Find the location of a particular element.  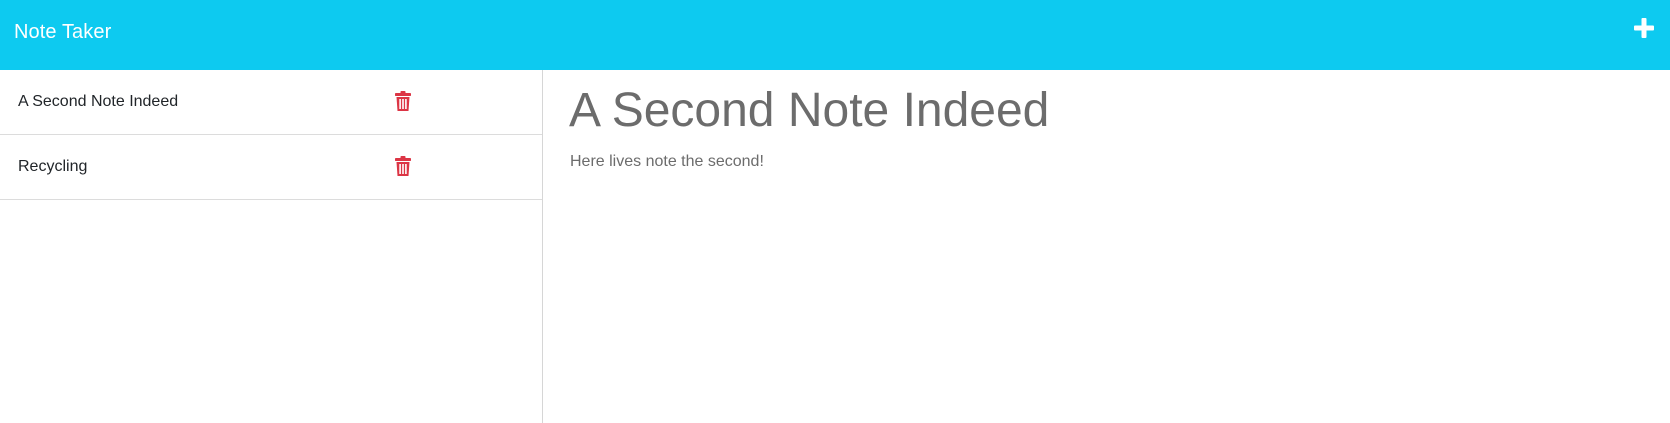

note-title-field: A Second Note Indeed is located at coordinates (809, 111).